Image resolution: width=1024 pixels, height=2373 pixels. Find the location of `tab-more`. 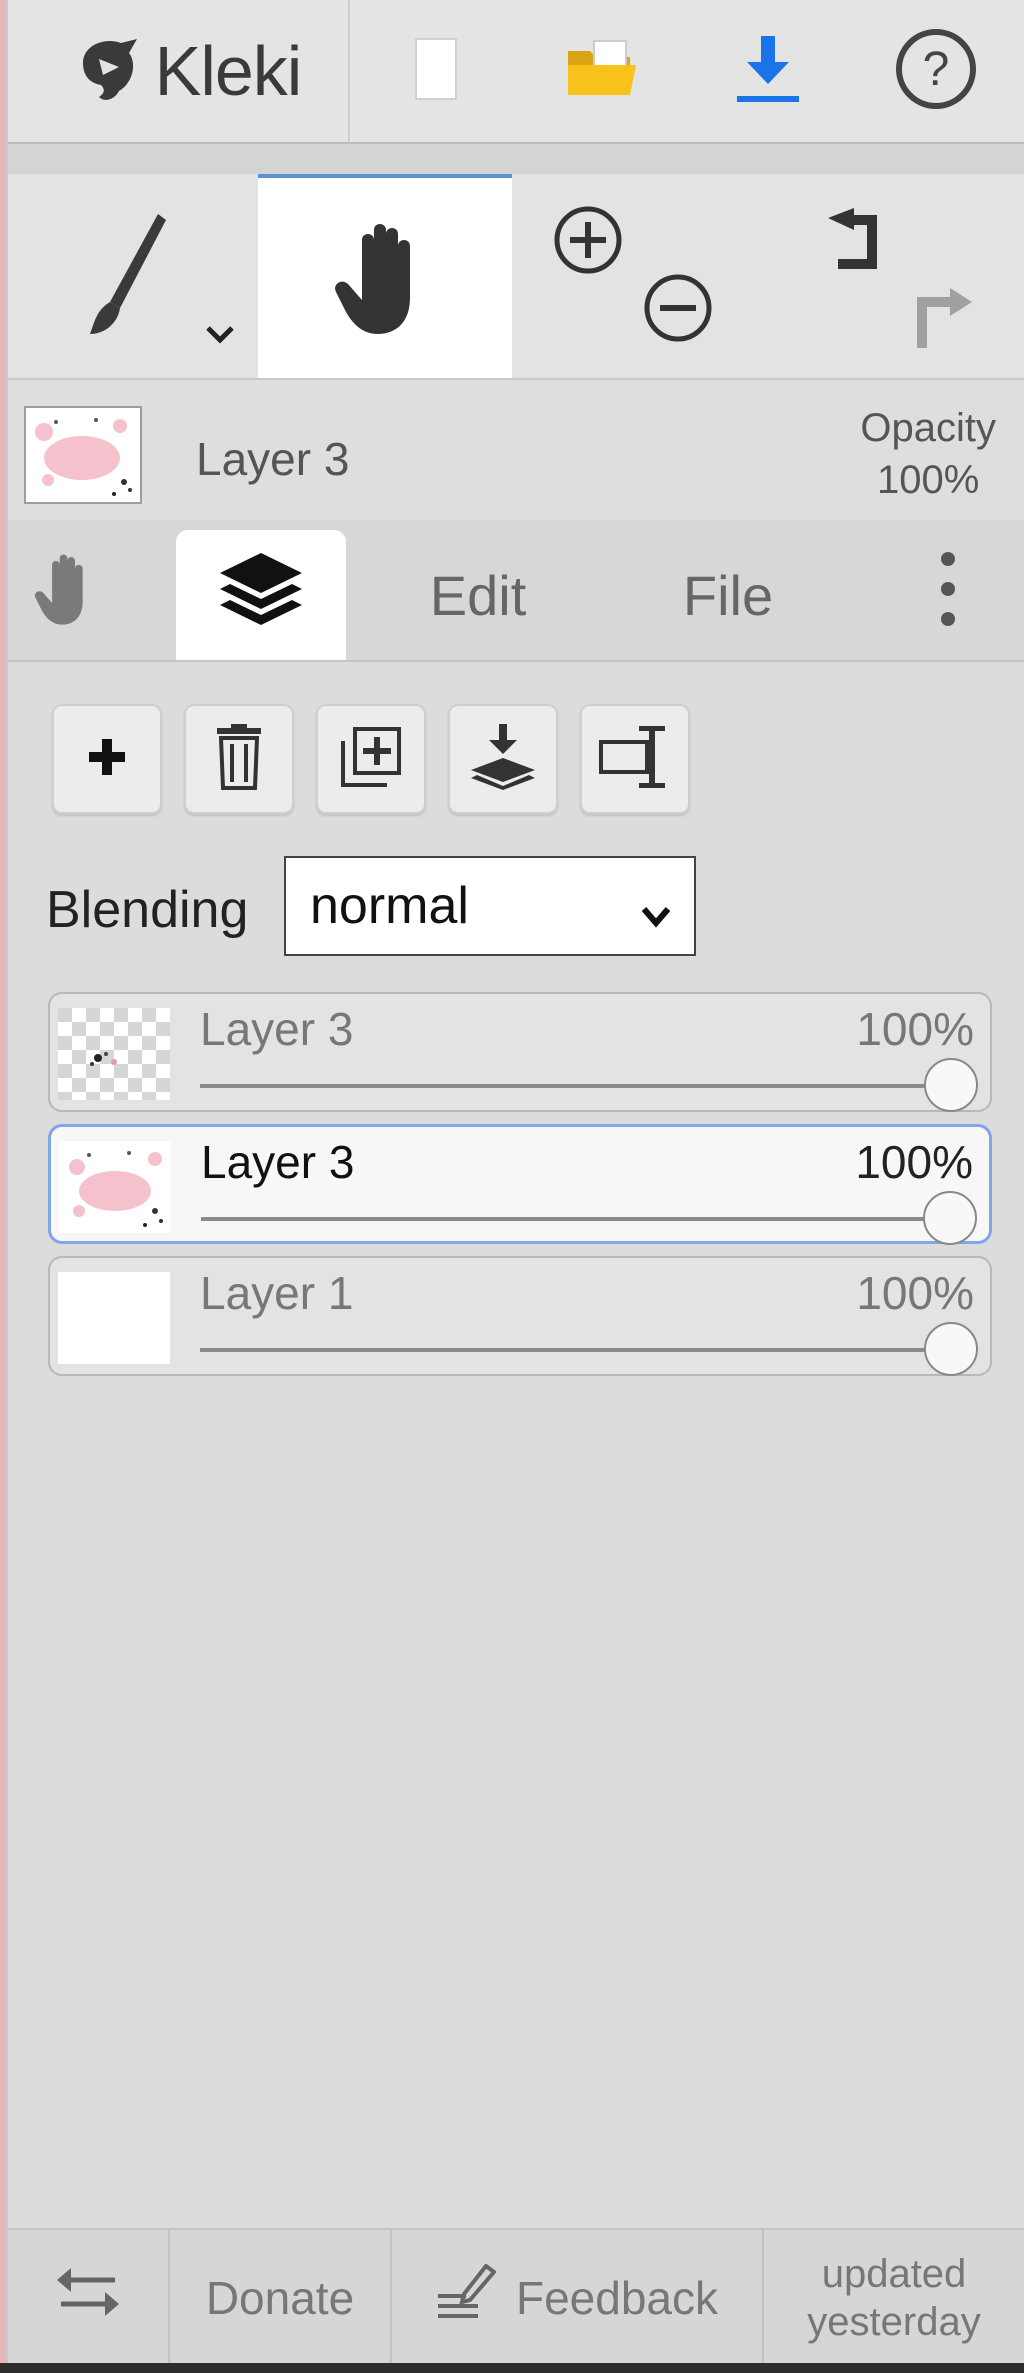

tab-more is located at coordinates (948, 595).